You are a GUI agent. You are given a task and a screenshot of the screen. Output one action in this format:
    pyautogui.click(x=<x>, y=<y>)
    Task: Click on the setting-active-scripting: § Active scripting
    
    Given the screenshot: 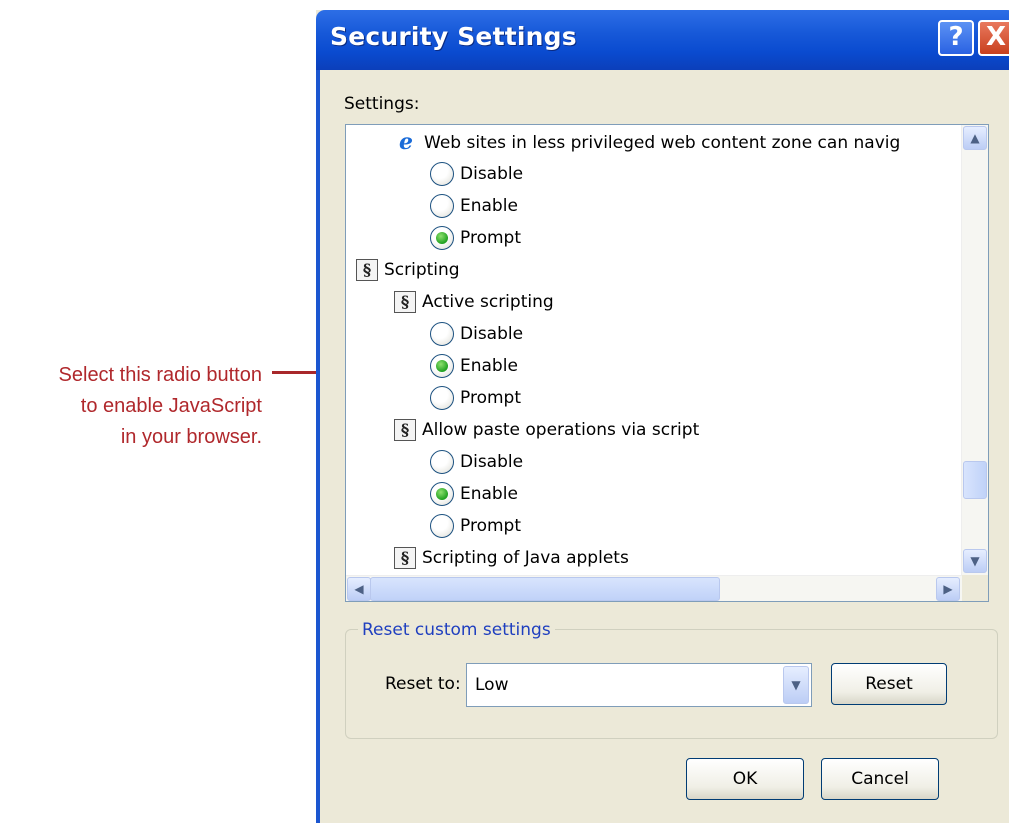 What is the action you would take?
    pyautogui.click(x=474, y=302)
    